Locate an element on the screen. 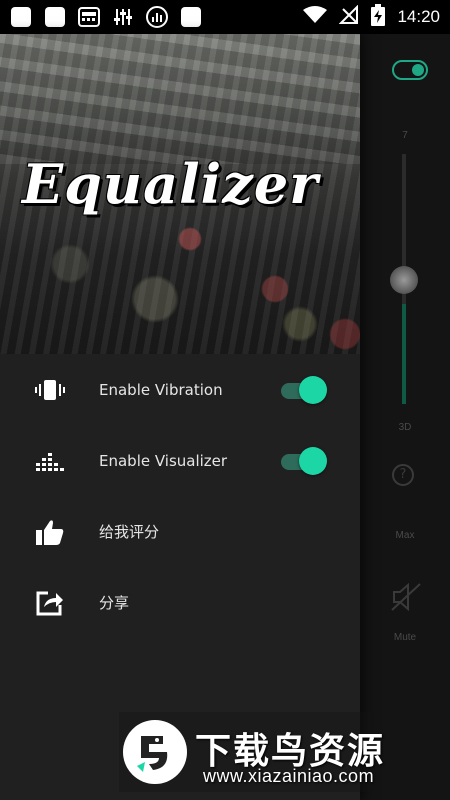 The height and width of the screenshot is (800, 450). band-value-label: 7 is located at coordinates (405, 135).